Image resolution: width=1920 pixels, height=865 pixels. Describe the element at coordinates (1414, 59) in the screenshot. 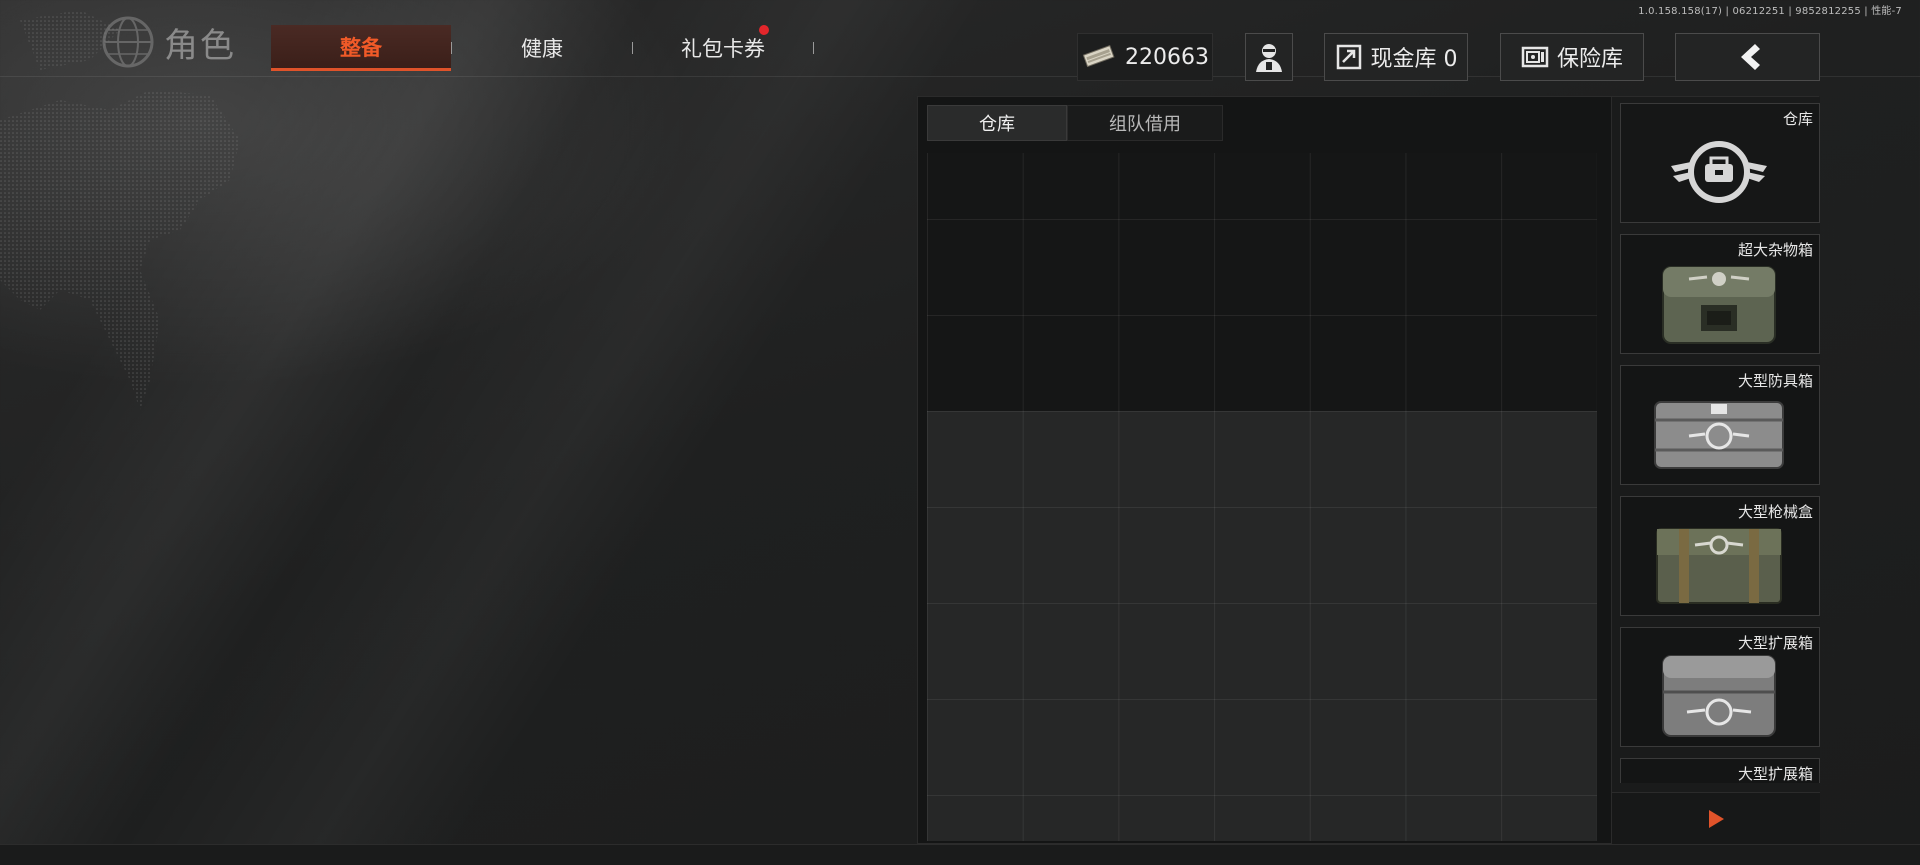

I see `cash-vault-label: 现金库 0` at that location.